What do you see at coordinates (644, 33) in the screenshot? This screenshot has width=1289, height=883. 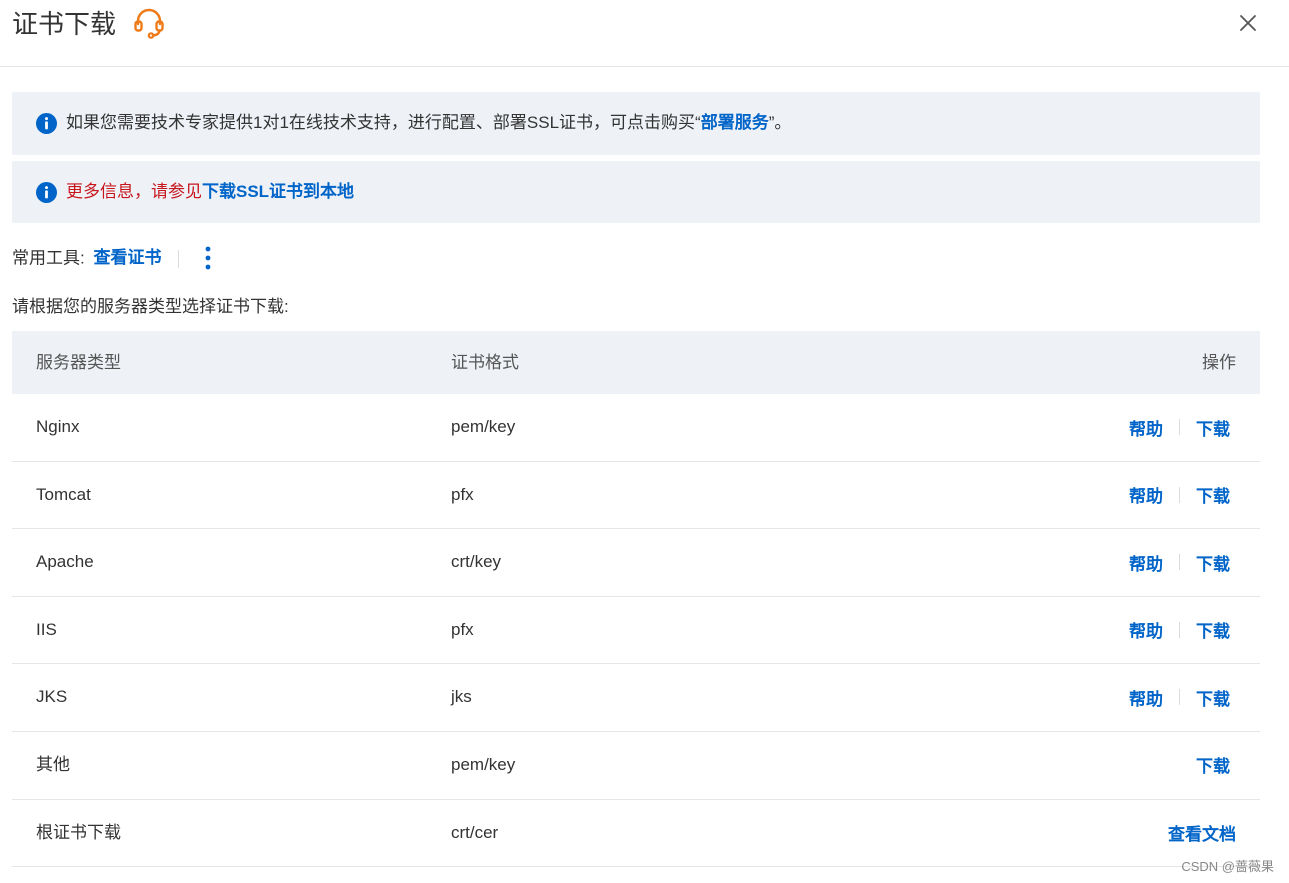 I see `dialog-header: 证书下载` at bounding box center [644, 33].